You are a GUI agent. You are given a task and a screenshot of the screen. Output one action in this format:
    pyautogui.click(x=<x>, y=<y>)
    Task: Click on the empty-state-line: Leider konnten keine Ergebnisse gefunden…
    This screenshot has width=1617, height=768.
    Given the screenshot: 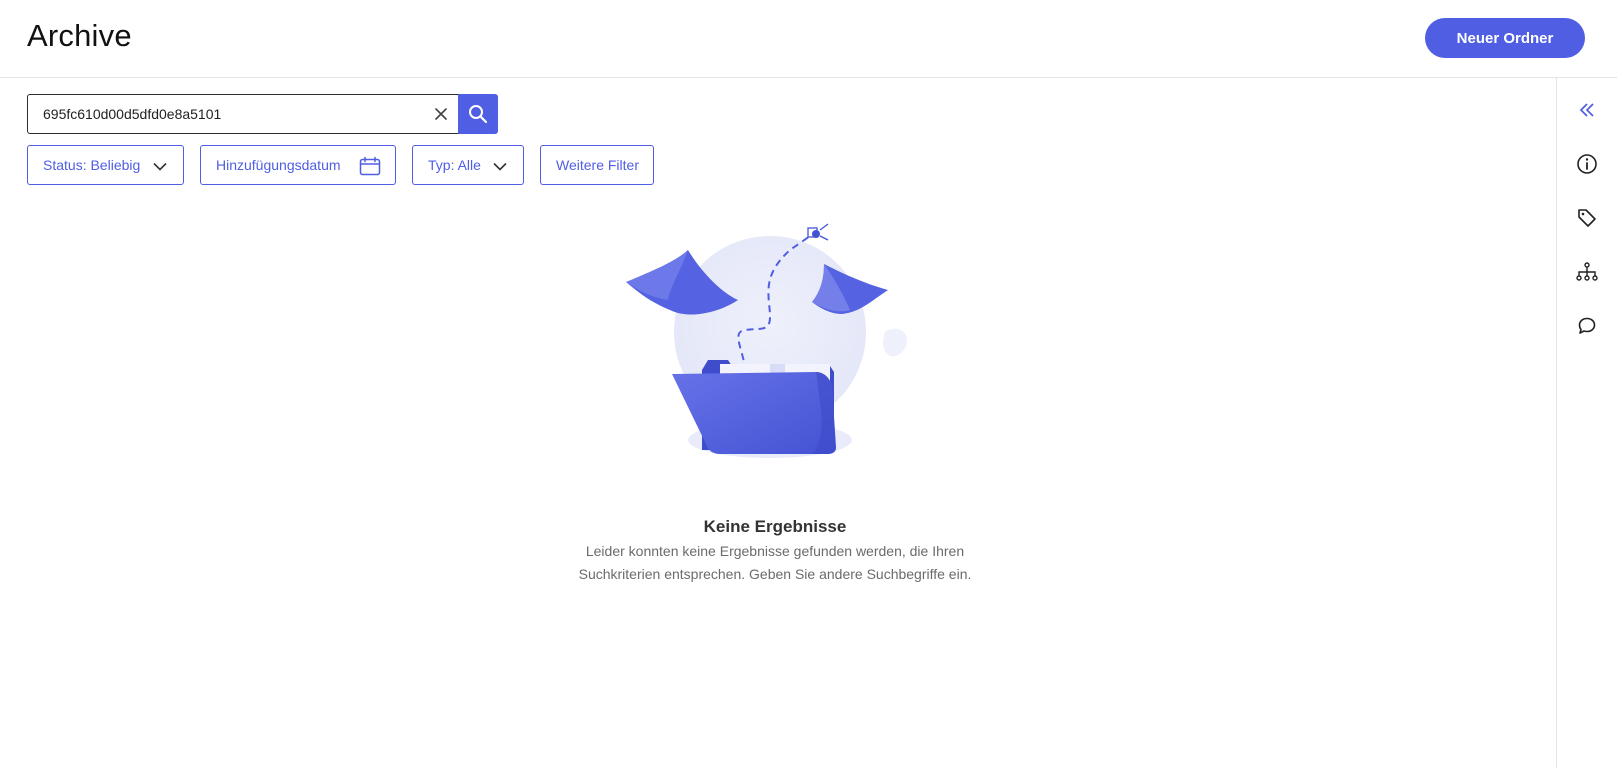 What is the action you would take?
    pyautogui.click(x=775, y=551)
    